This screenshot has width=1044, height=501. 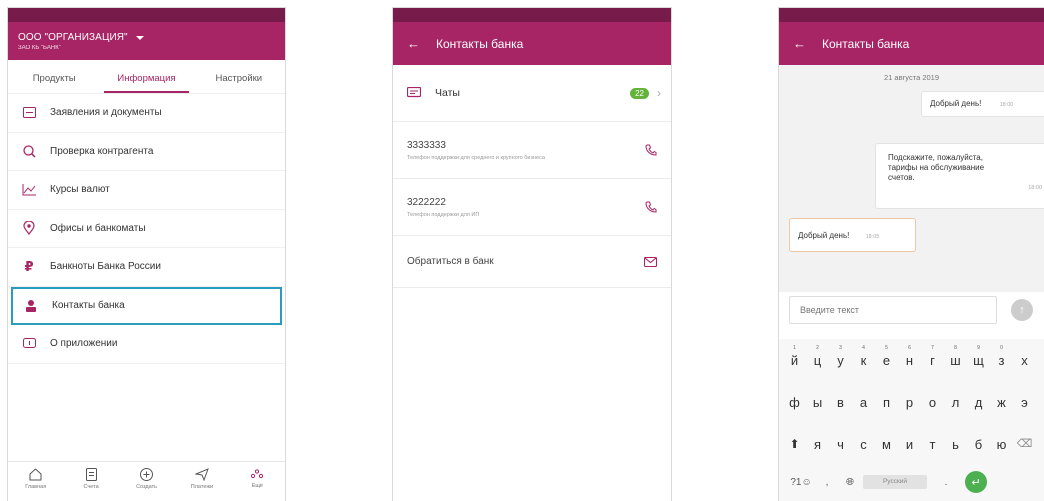 I want to click on tab-settings: Настройки, so click(x=239, y=76).